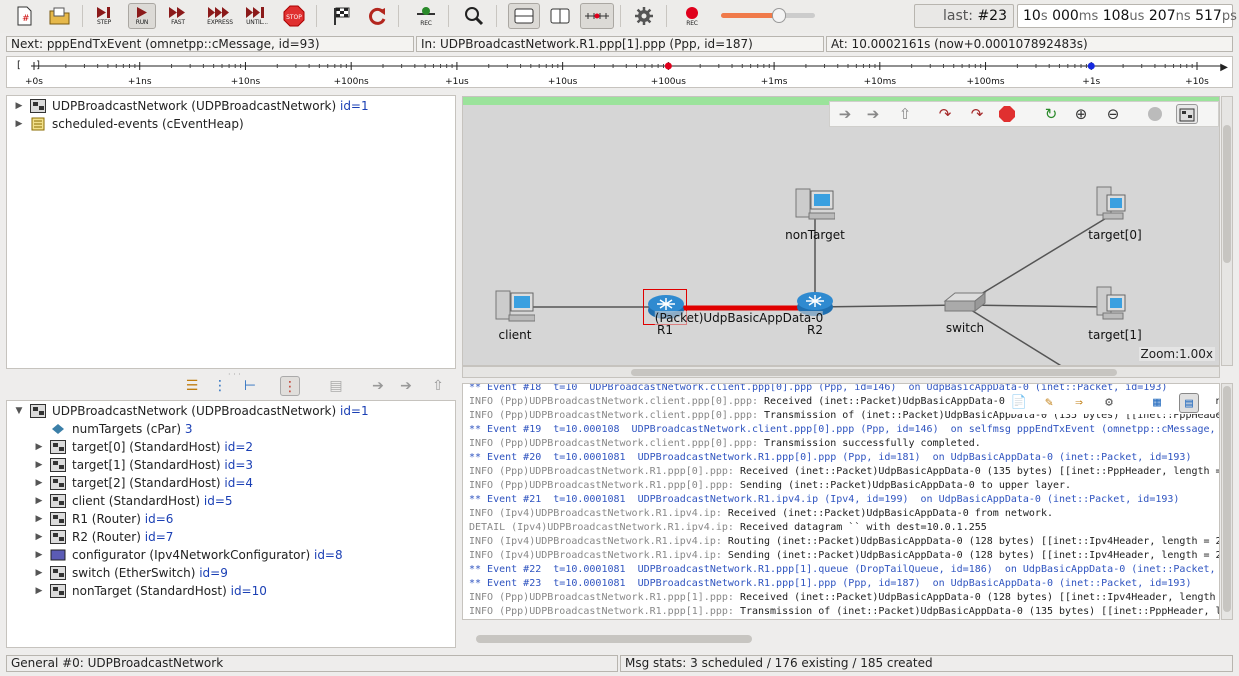 This screenshot has height=676, width=1239. Describe the element at coordinates (294, 16) in the screenshot. I see `stop-button: STOP` at that location.